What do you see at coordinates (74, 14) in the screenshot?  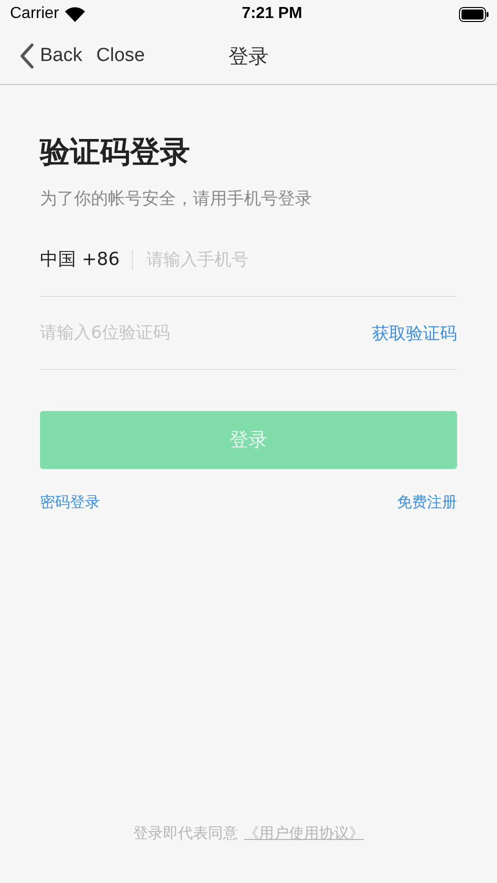 I see `wifi-icon` at bounding box center [74, 14].